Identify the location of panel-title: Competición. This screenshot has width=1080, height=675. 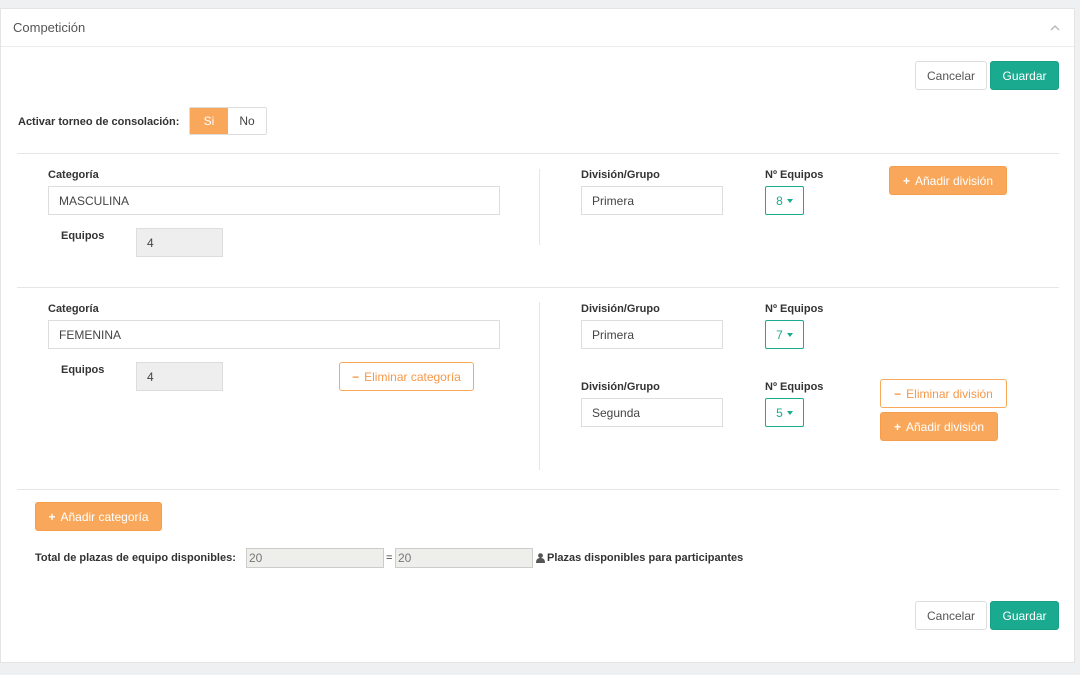
(49, 27).